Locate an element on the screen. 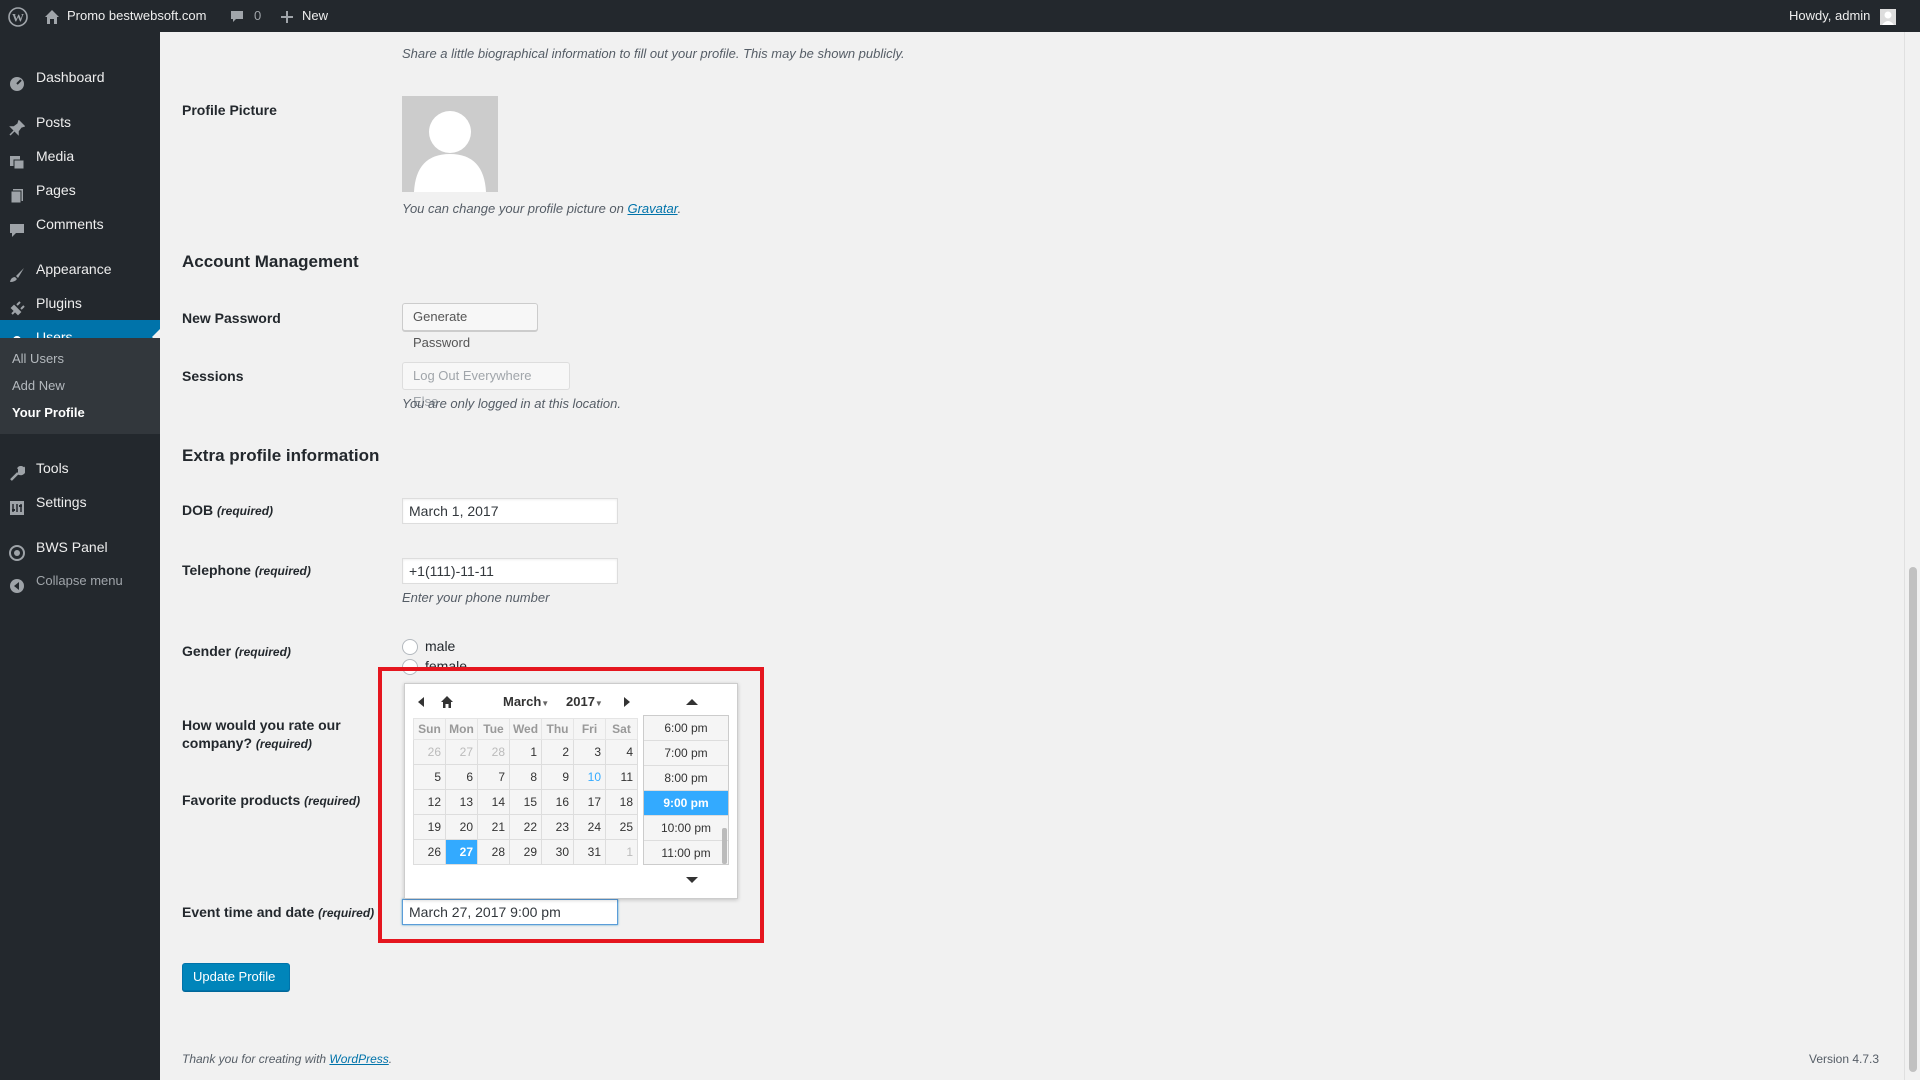 This screenshot has width=1920, height=1080. label-text: Gender is located at coordinates (207, 651).